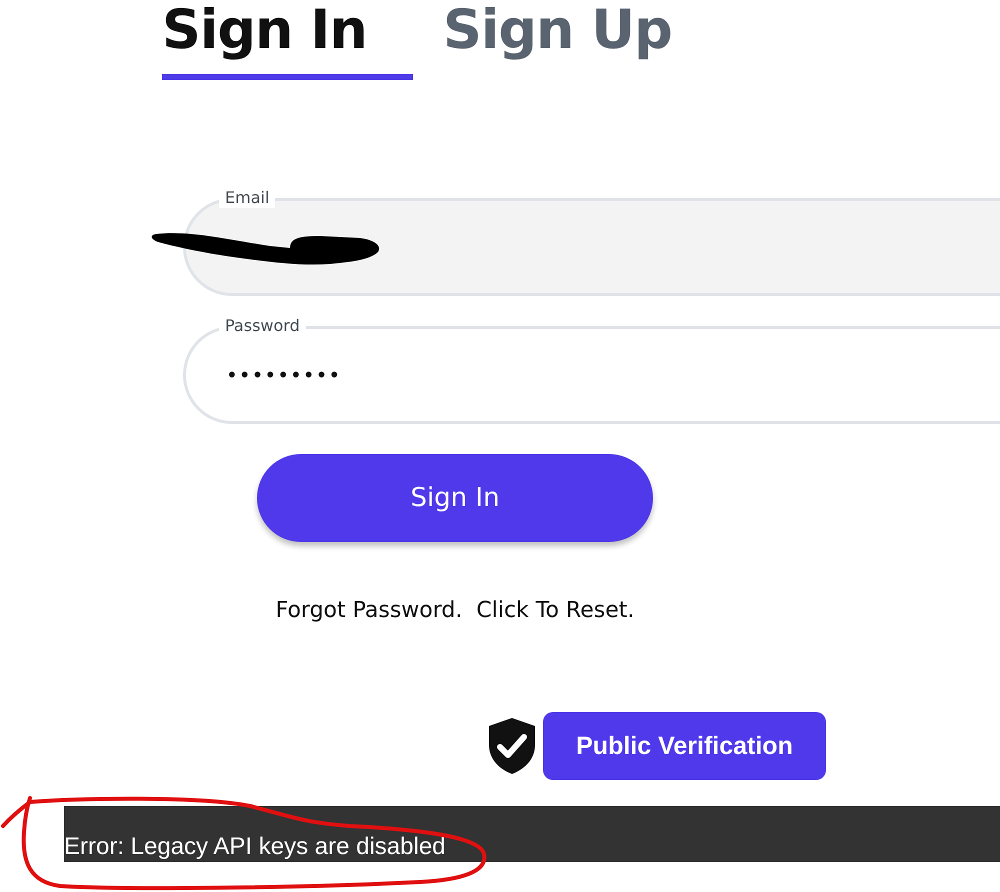 This screenshot has height=892, width=1000. I want to click on sign-in-button: Sign In, so click(455, 498).